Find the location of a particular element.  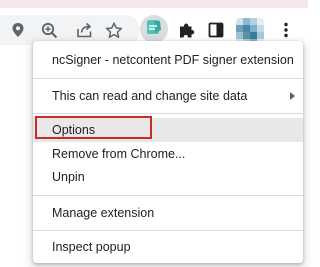

menu-item-label: This can read and change site data is located at coordinates (150, 96).